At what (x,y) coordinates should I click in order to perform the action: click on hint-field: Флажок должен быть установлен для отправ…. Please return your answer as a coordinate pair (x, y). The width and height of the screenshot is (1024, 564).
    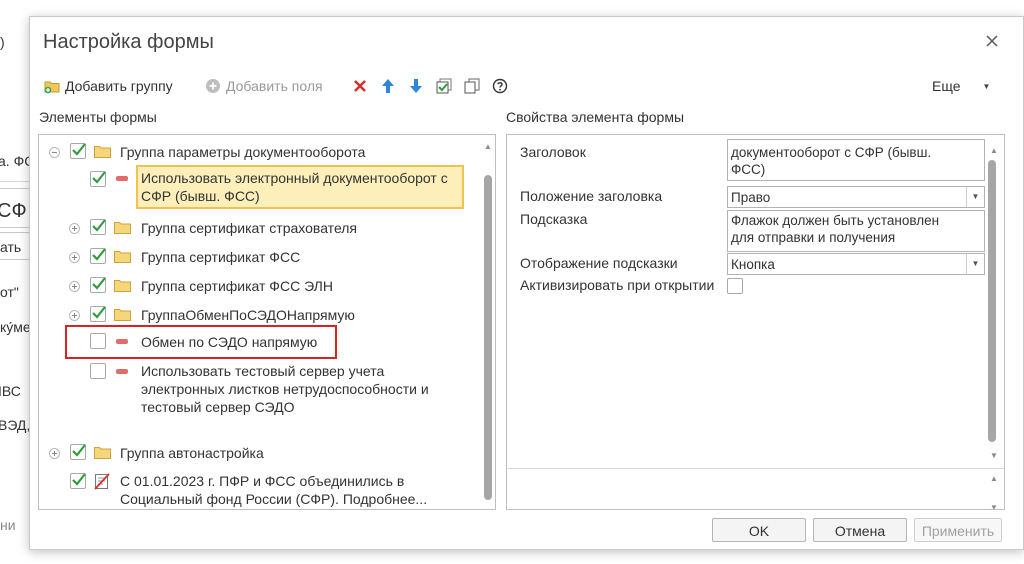
    Looking at the image, I should click on (856, 231).